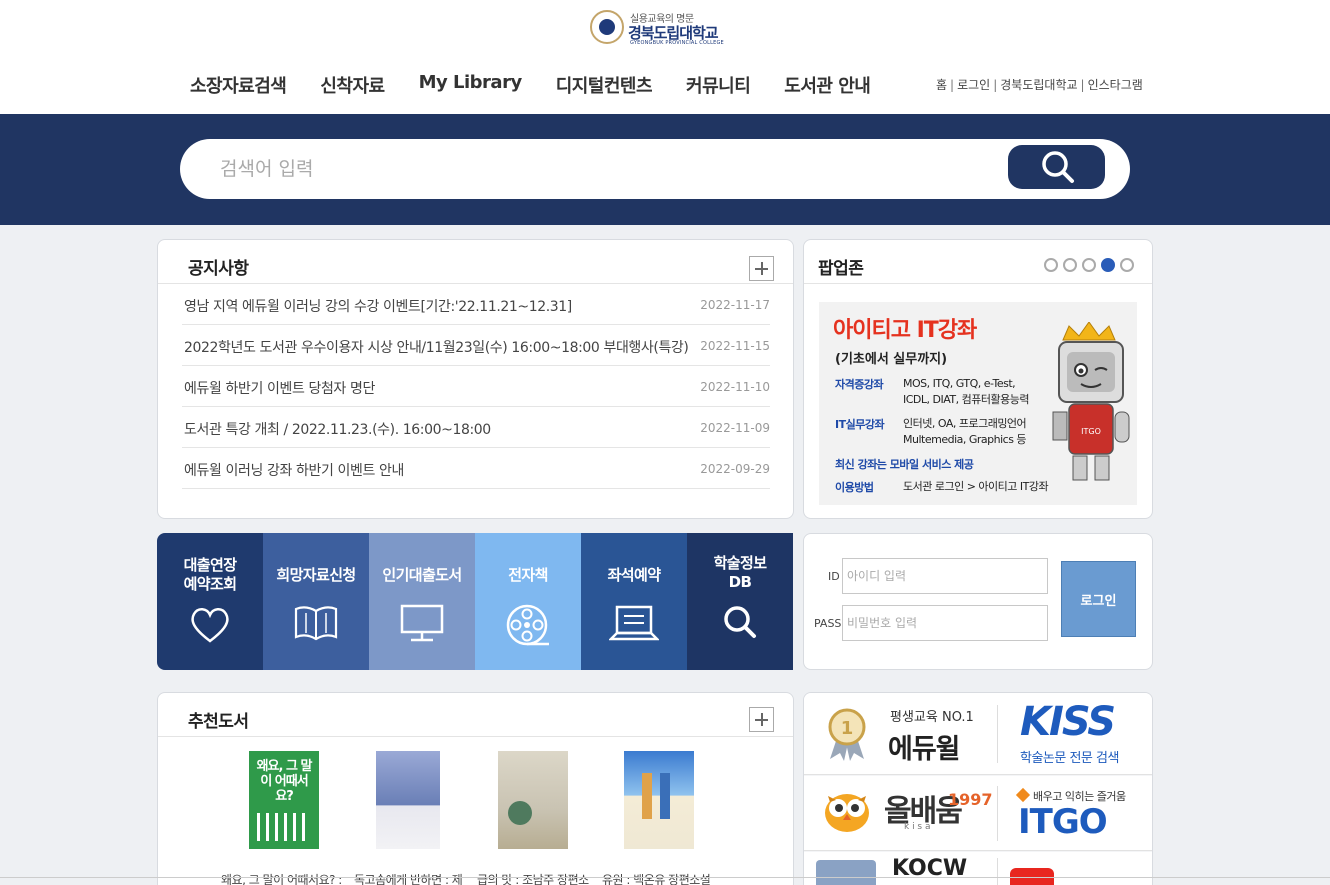 The width and height of the screenshot is (1330, 885). I want to click on nav-item-community: 커뮤니티, so click(718, 85).